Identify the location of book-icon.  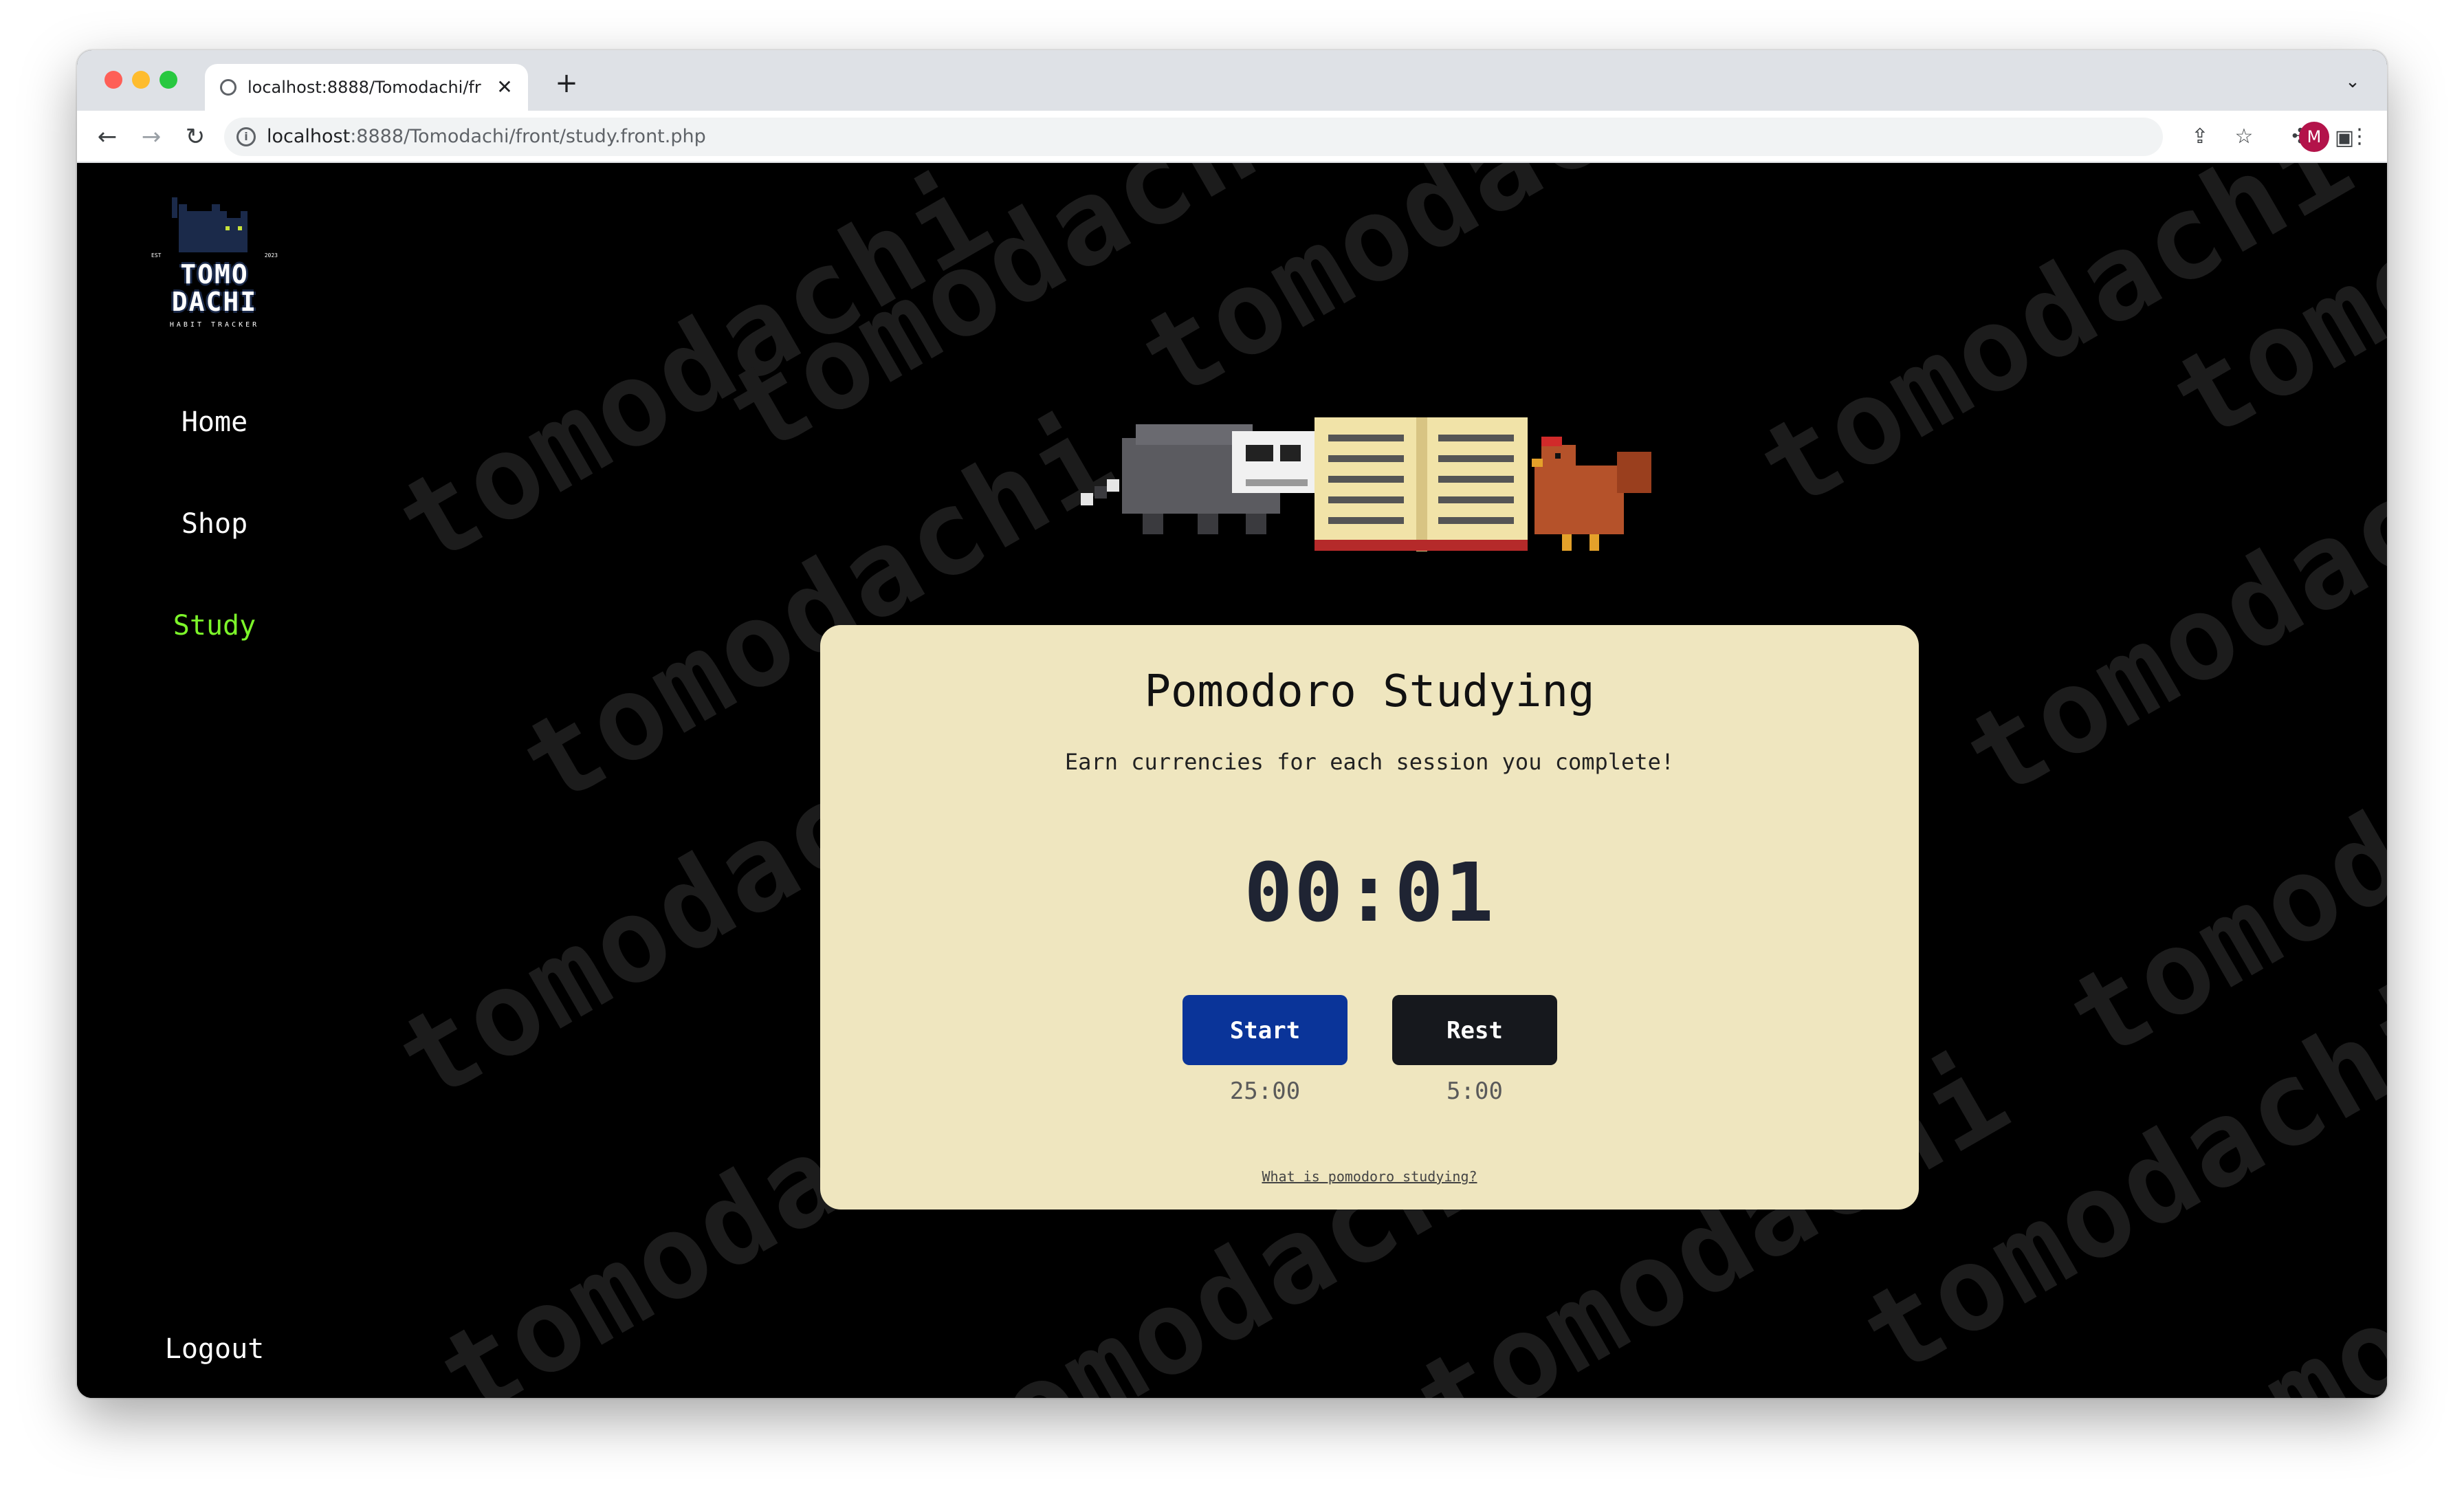
(1421, 484).